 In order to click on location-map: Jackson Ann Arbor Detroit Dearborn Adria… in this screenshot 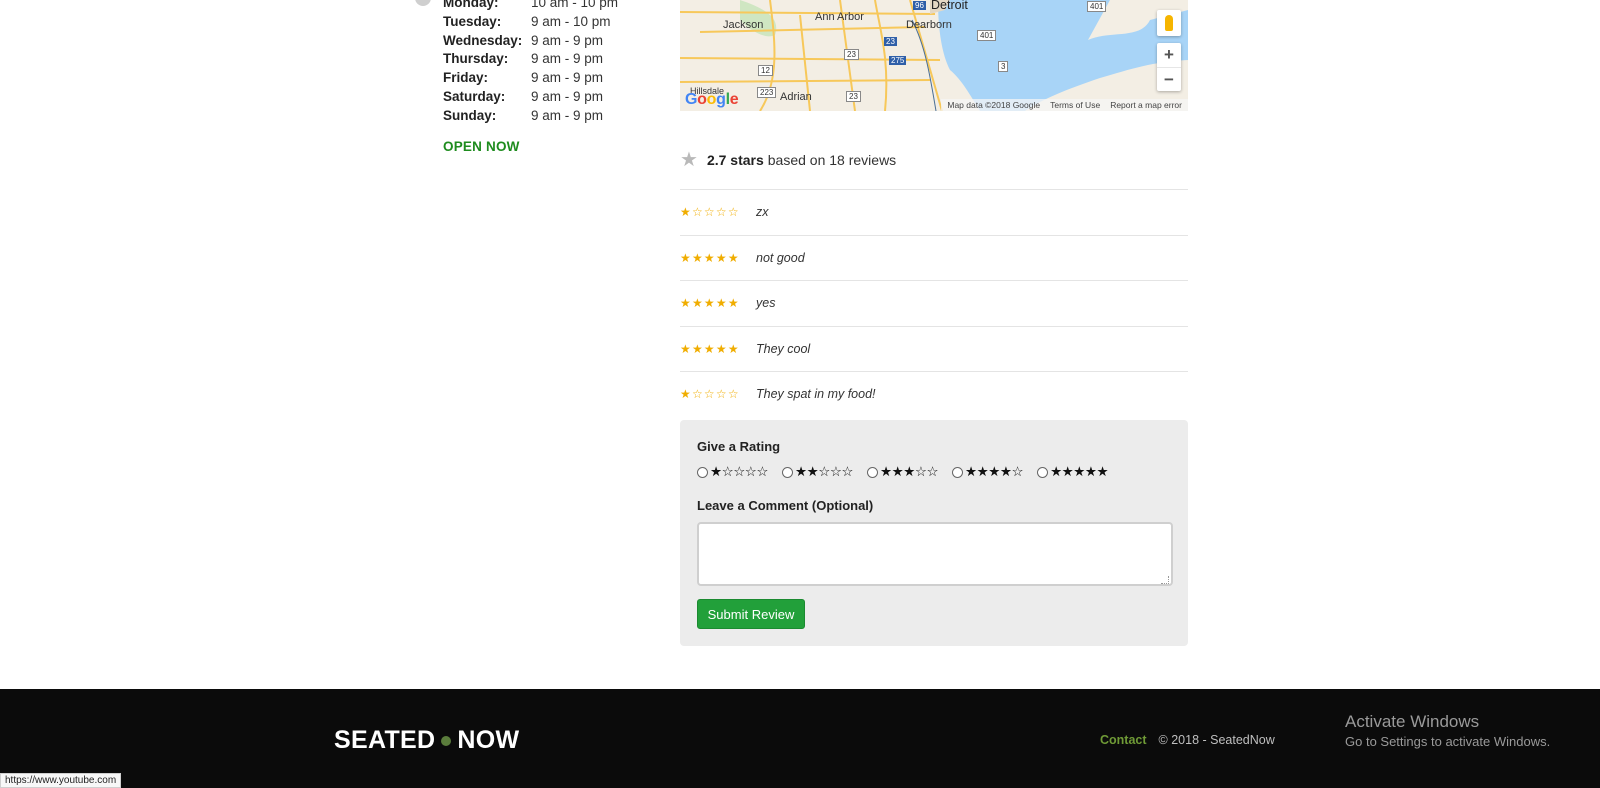, I will do `click(934, 55)`.